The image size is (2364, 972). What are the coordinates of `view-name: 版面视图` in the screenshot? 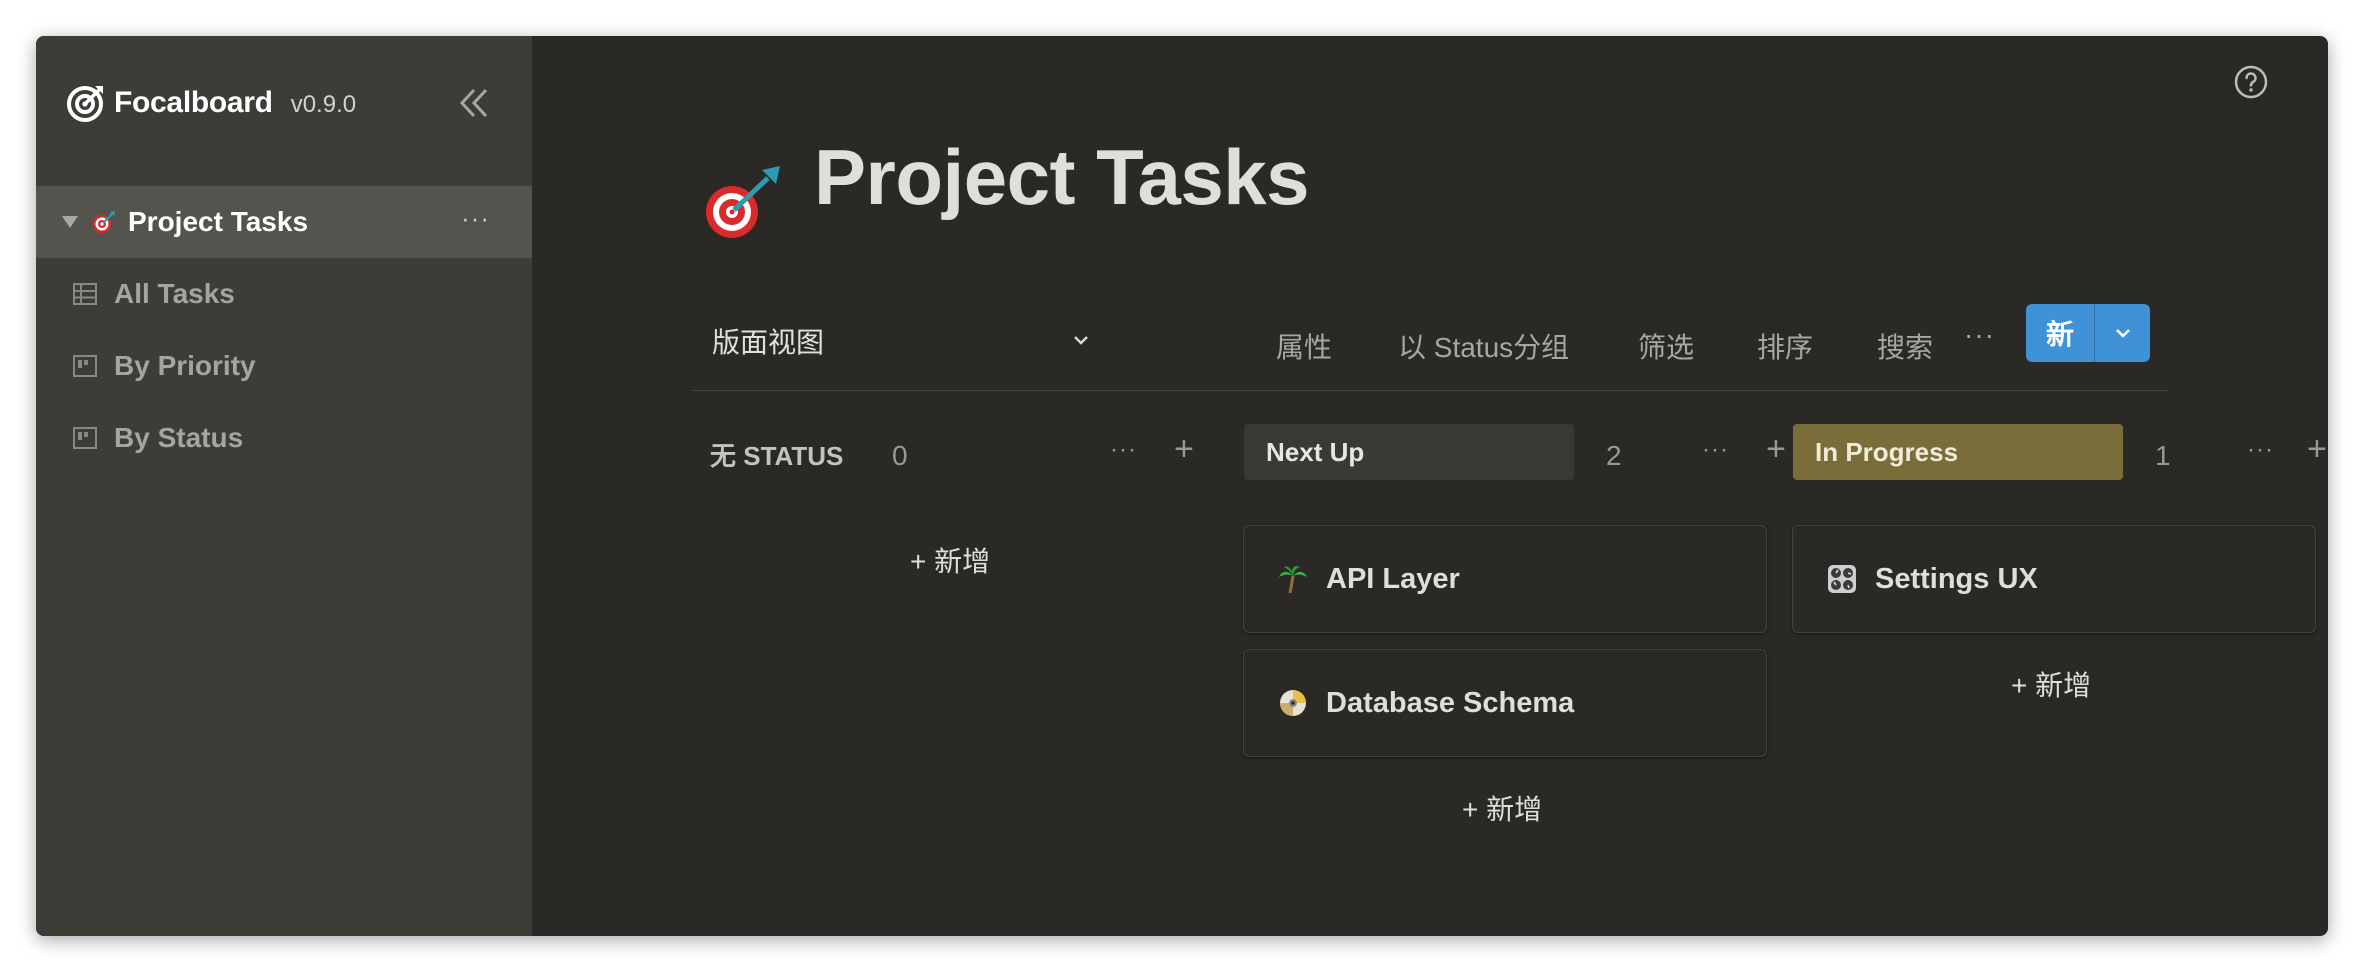 It's located at (768, 342).